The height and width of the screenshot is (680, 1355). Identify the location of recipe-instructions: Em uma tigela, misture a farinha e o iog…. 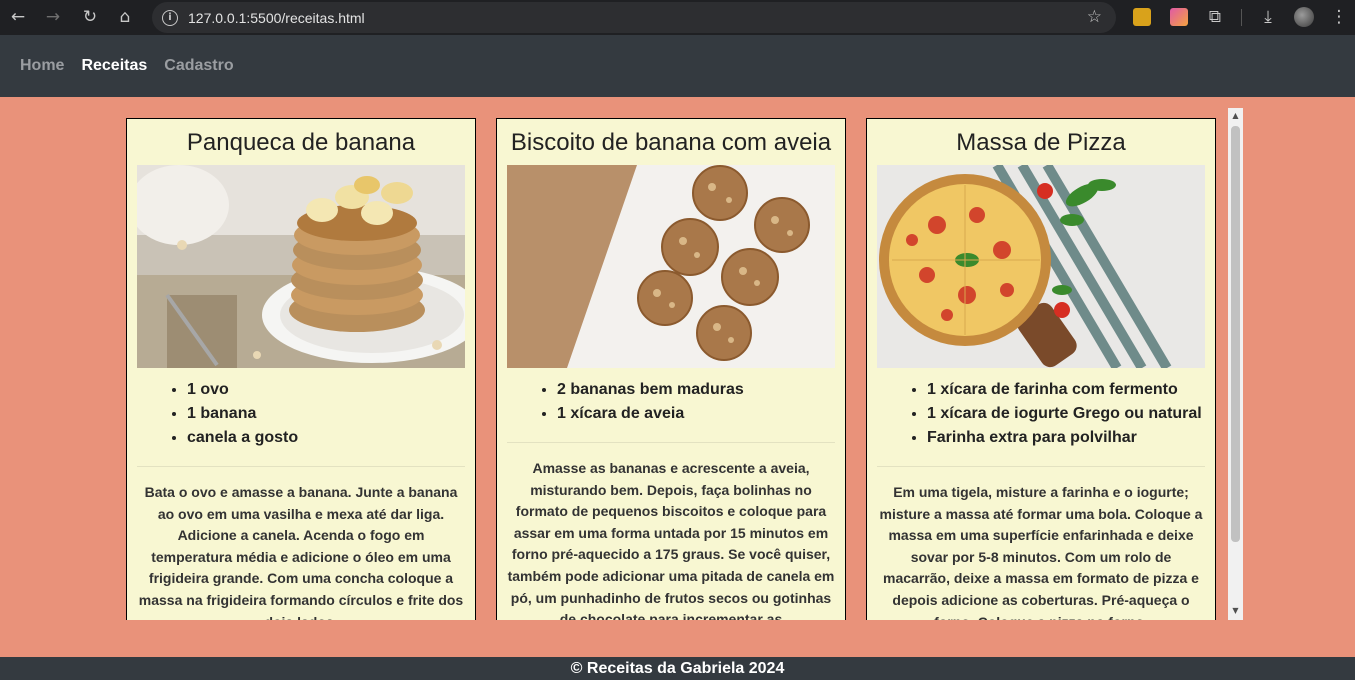
(1041, 552).